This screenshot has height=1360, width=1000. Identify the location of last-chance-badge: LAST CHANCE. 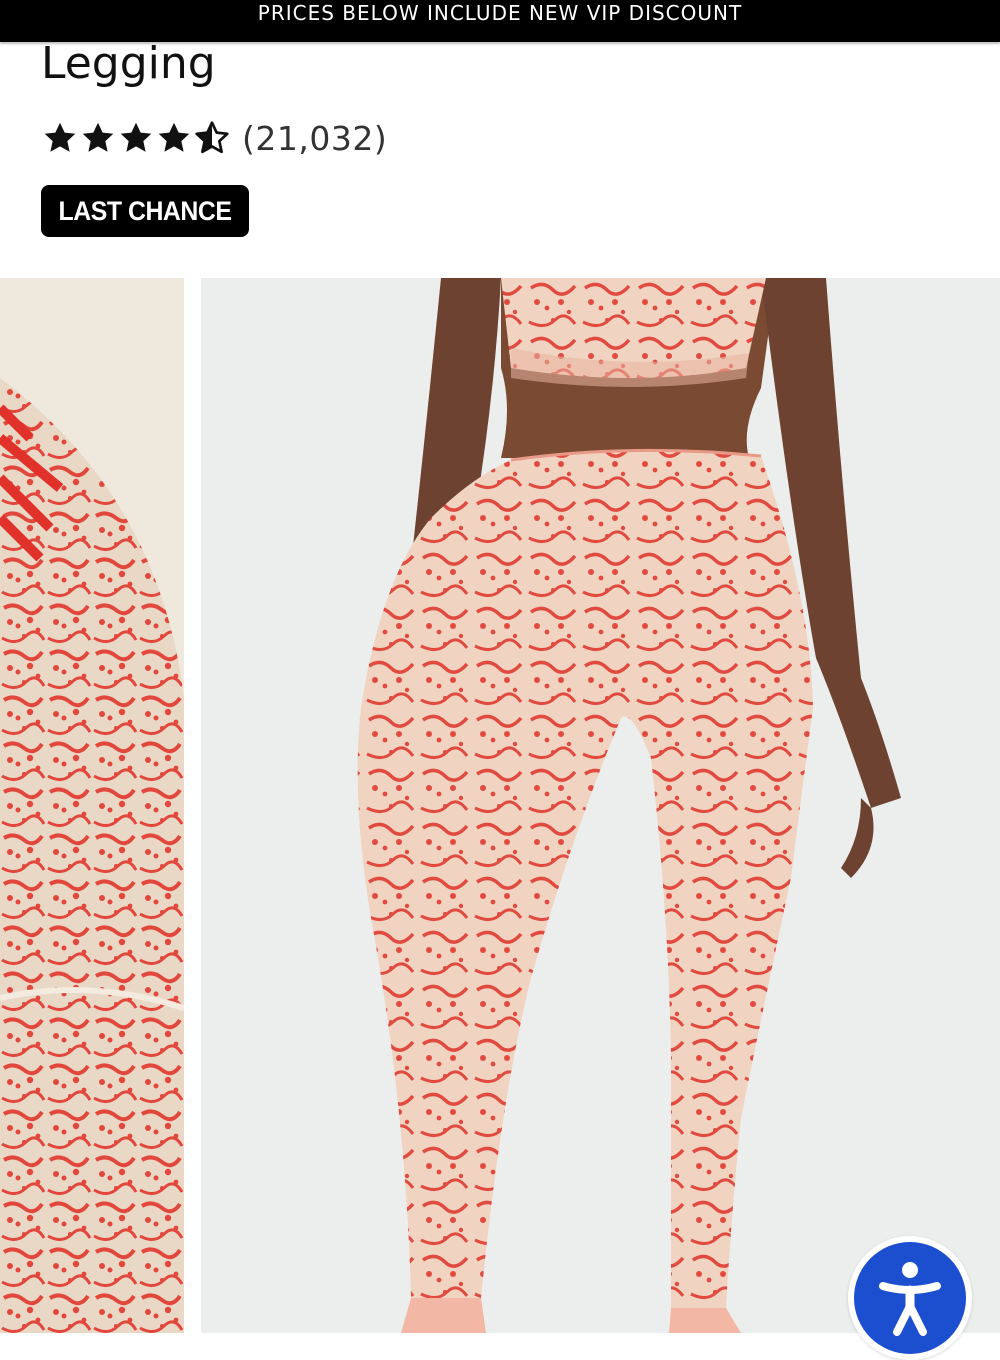
(145, 211).